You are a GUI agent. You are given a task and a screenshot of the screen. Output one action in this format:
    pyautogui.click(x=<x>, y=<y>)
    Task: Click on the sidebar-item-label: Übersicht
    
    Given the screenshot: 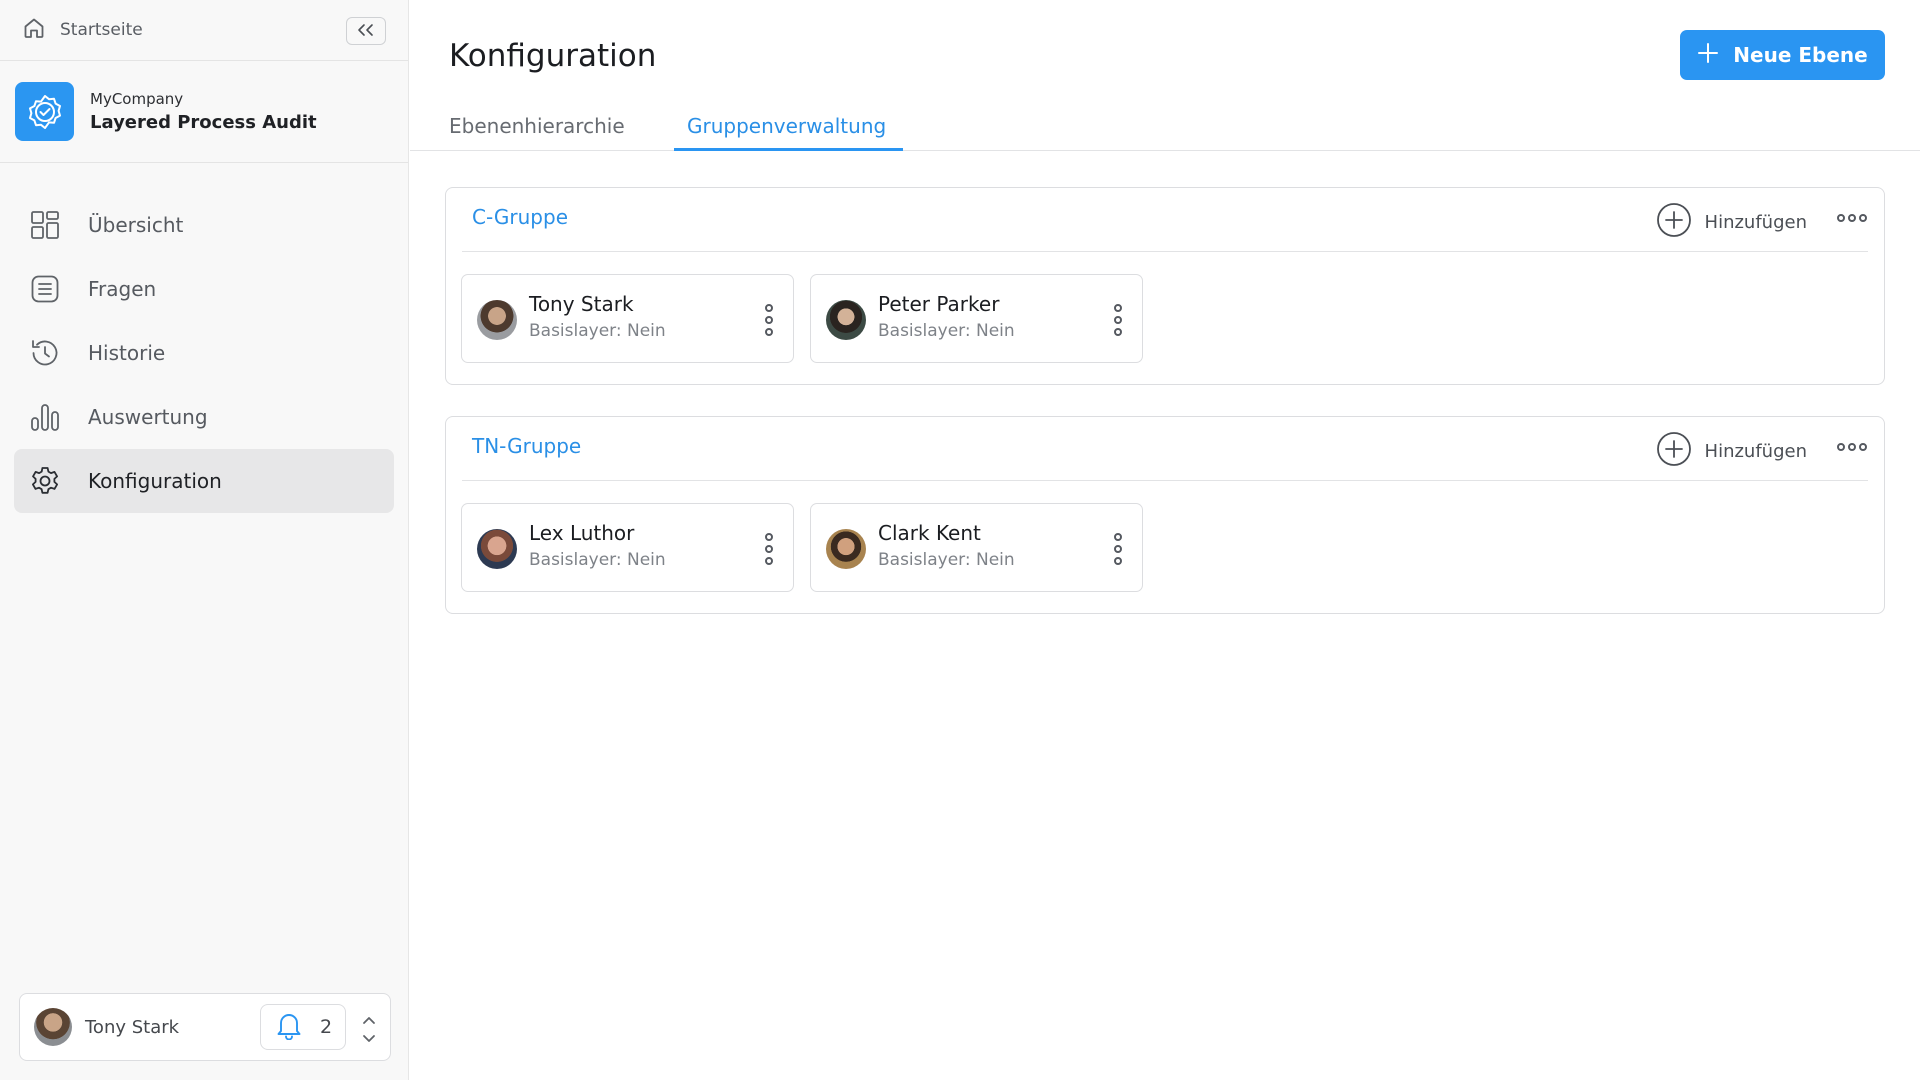 What is the action you would take?
    pyautogui.click(x=136, y=225)
    